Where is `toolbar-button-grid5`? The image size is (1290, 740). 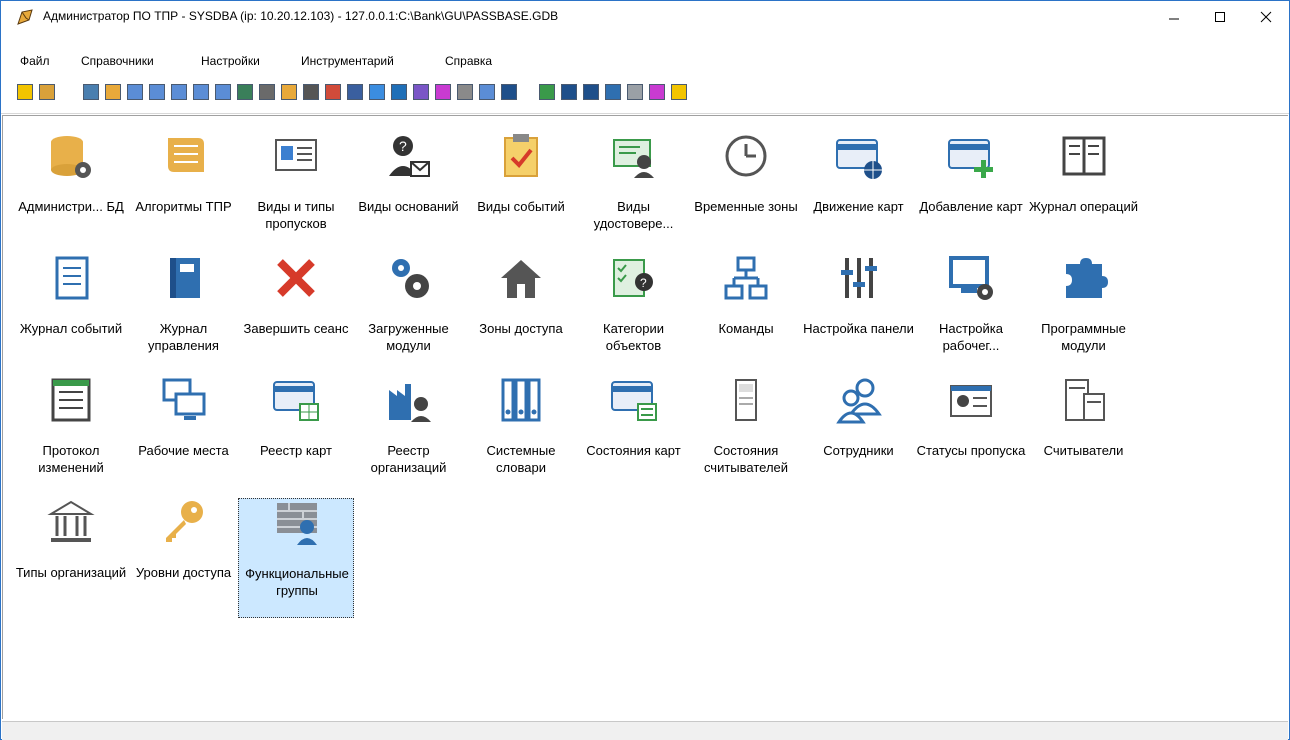 toolbar-button-grid5 is located at coordinates (267, 92).